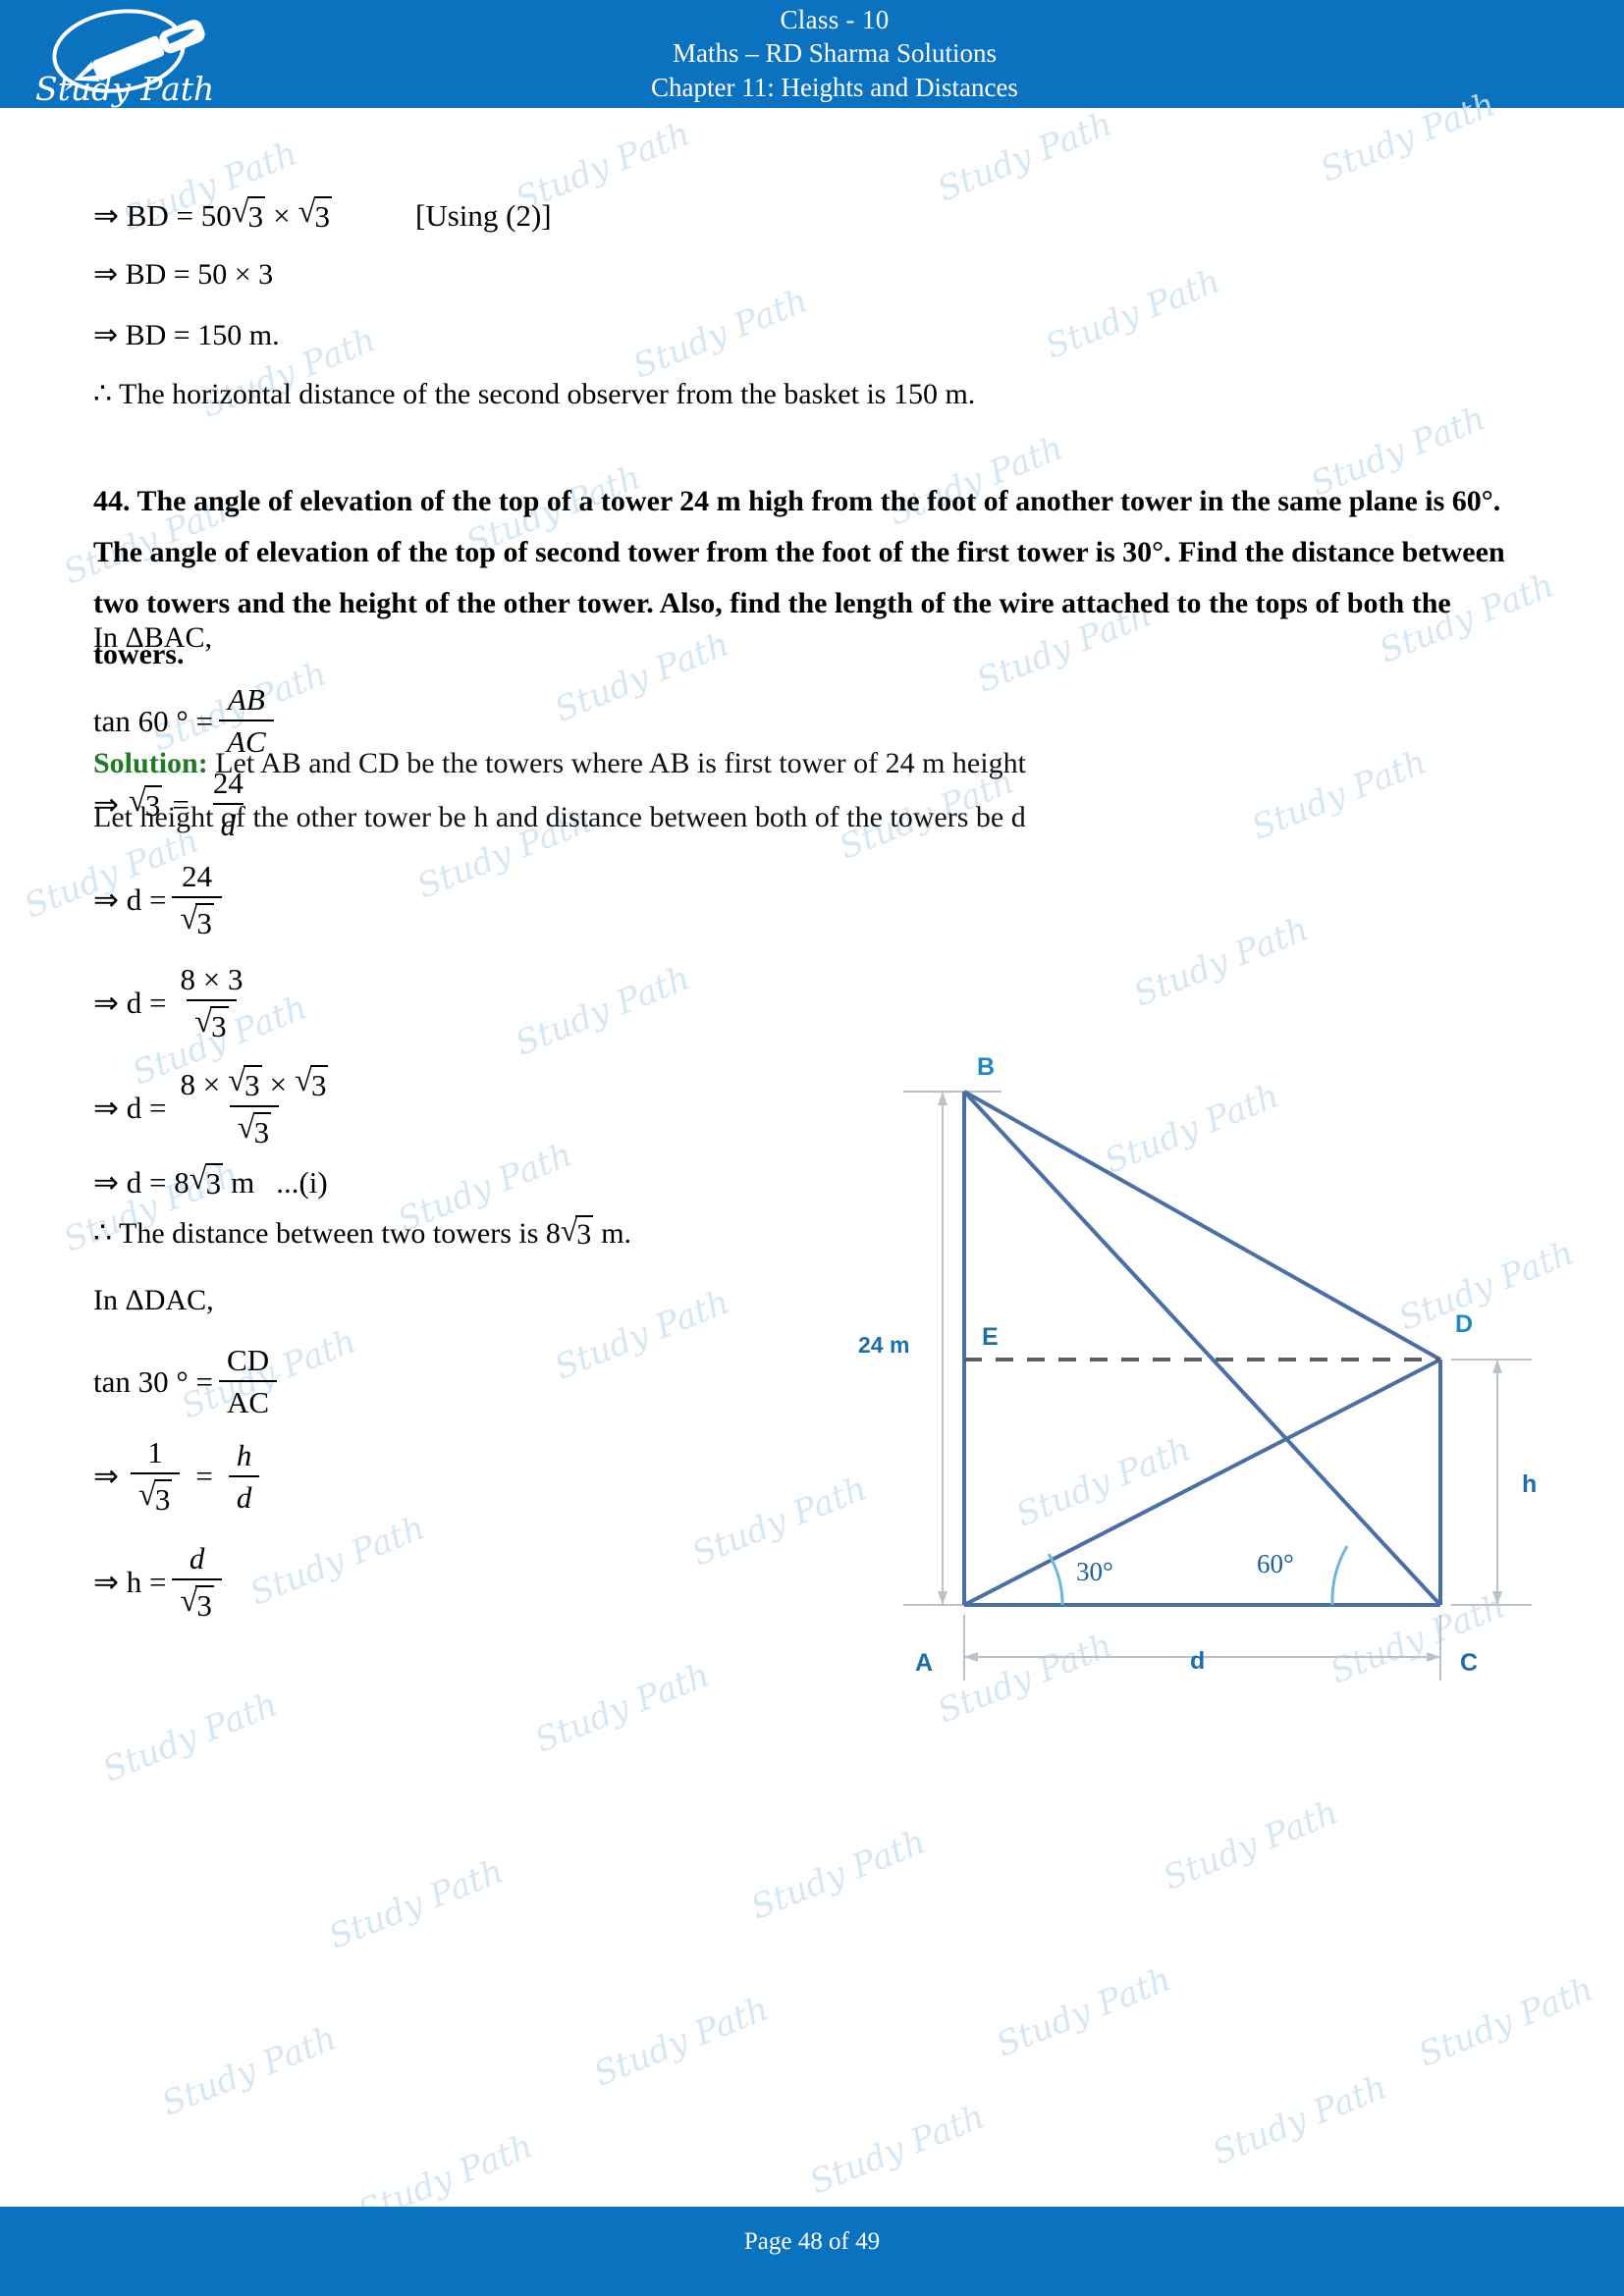 Image resolution: width=1624 pixels, height=2296 pixels. I want to click on fraction-8-root3-root3-over-root3: 8 × √ 3 × √ 3 √ 3, so click(254, 1106).